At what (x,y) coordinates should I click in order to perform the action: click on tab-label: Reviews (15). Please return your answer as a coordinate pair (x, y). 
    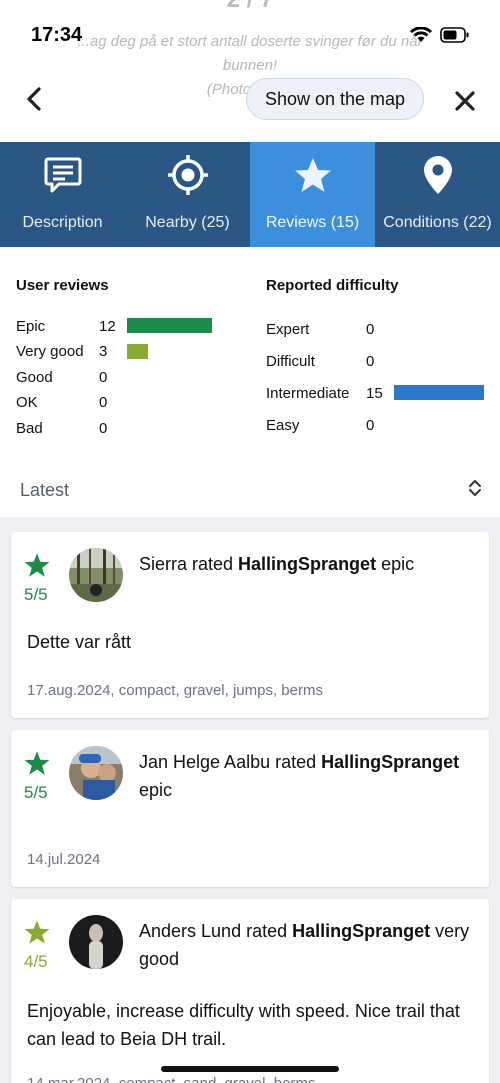
    Looking at the image, I should click on (312, 222).